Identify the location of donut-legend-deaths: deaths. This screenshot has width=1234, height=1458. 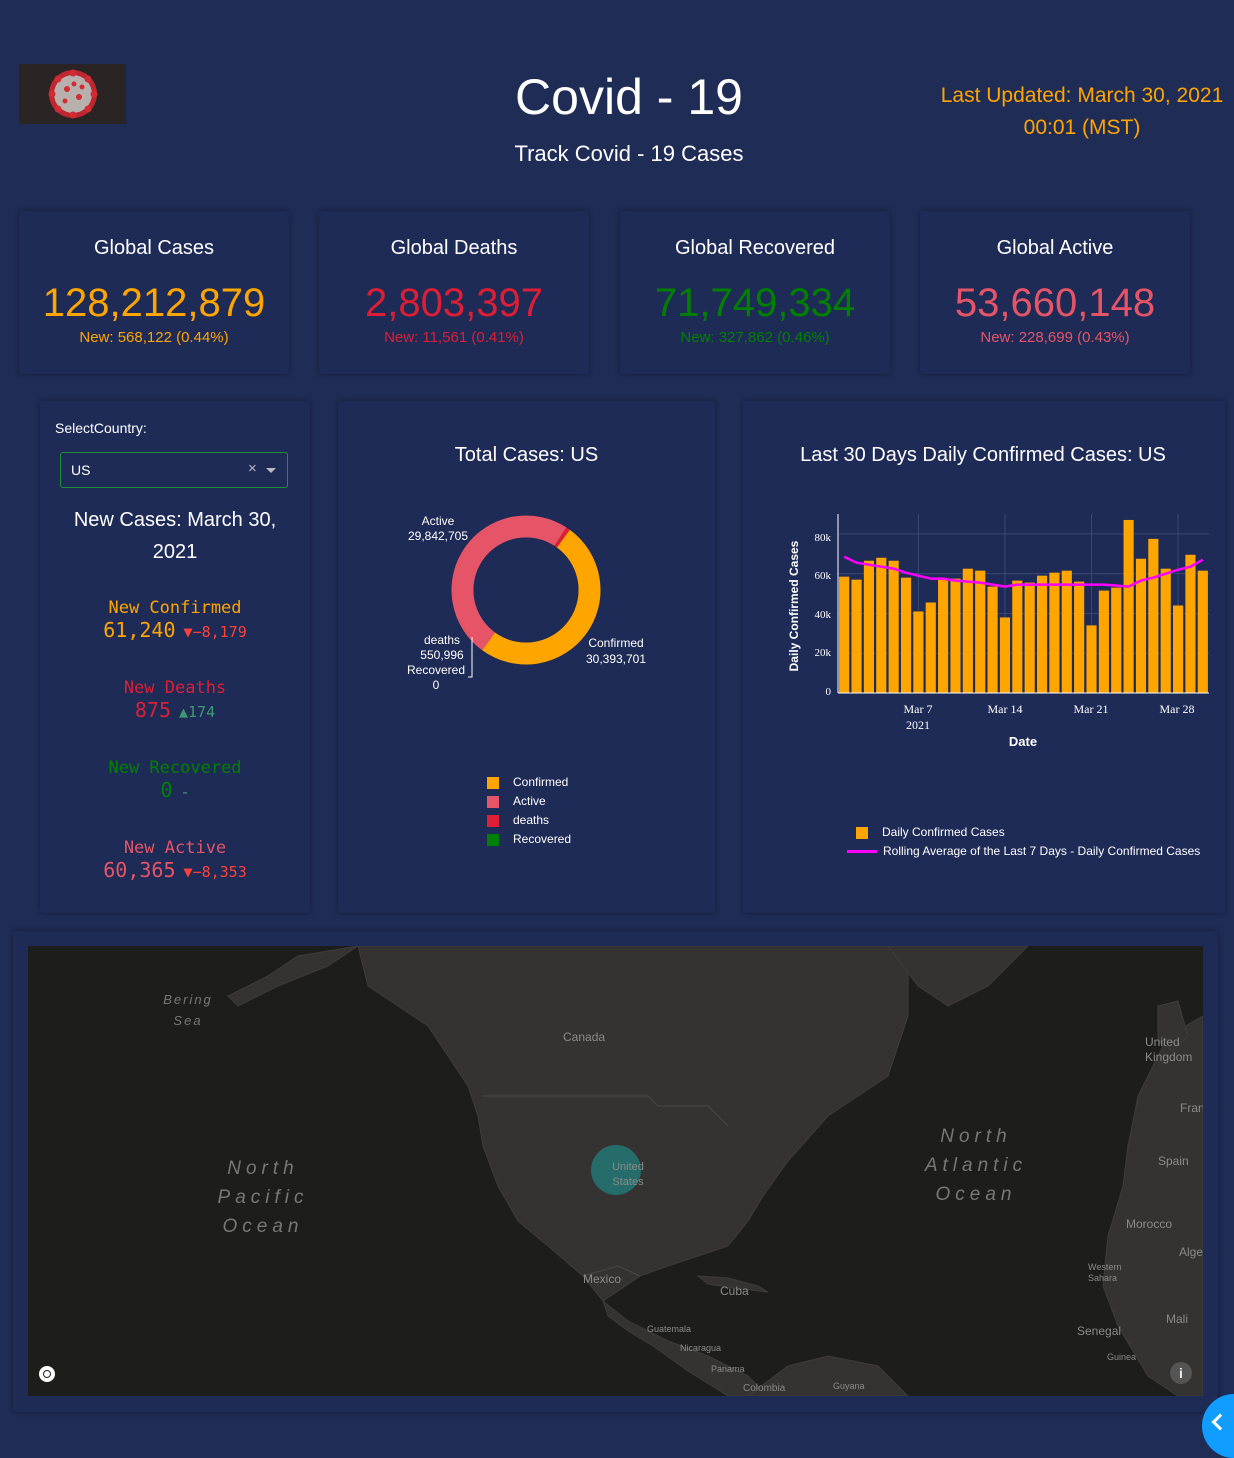
(518, 820).